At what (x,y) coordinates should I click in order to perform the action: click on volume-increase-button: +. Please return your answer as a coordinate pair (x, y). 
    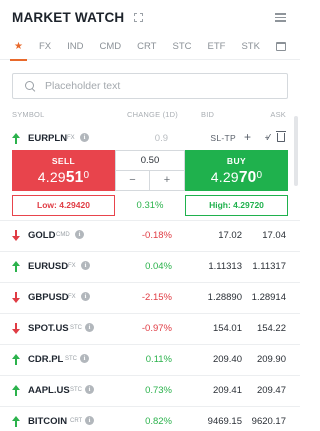
    Looking at the image, I should click on (167, 180).